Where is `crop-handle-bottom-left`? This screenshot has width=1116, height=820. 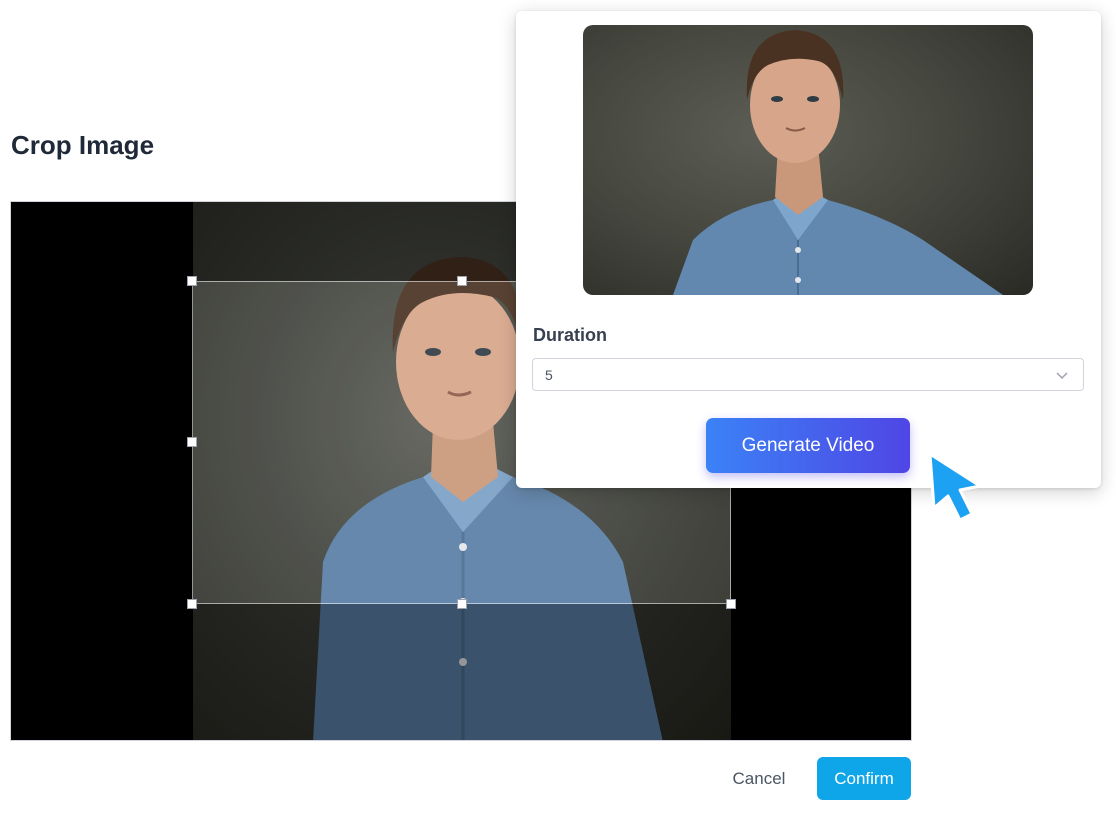 crop-handle-bottom-left is located at coordinates (192, 604).